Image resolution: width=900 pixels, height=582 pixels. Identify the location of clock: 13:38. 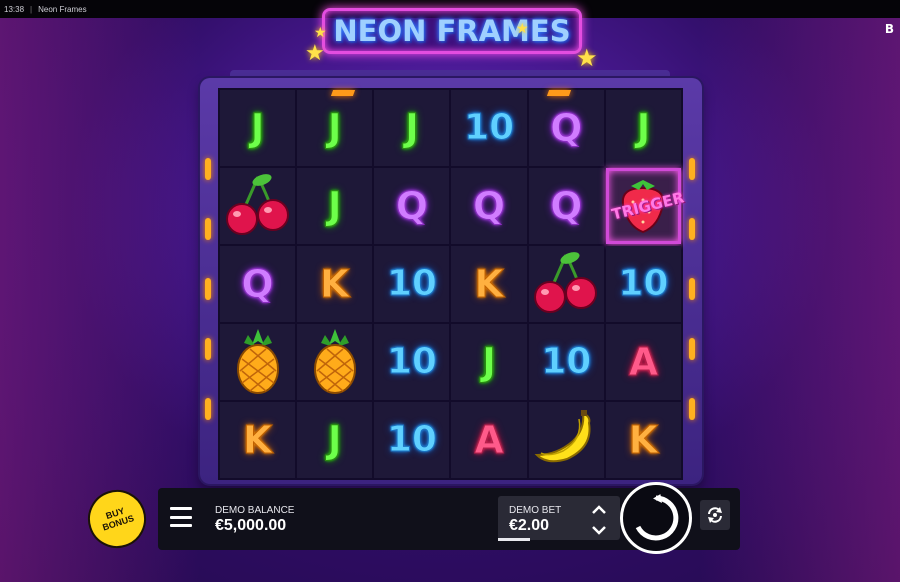
(14, 9).